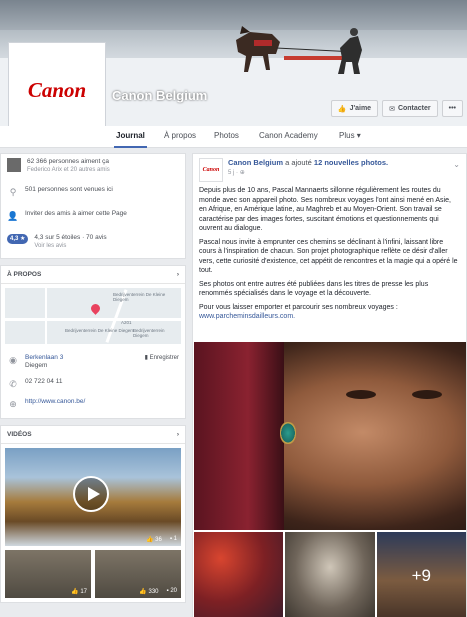  Describe the element at coordinates (93, 275) in the screenshot. I see `about-header: À PROPOS ›` at that location.